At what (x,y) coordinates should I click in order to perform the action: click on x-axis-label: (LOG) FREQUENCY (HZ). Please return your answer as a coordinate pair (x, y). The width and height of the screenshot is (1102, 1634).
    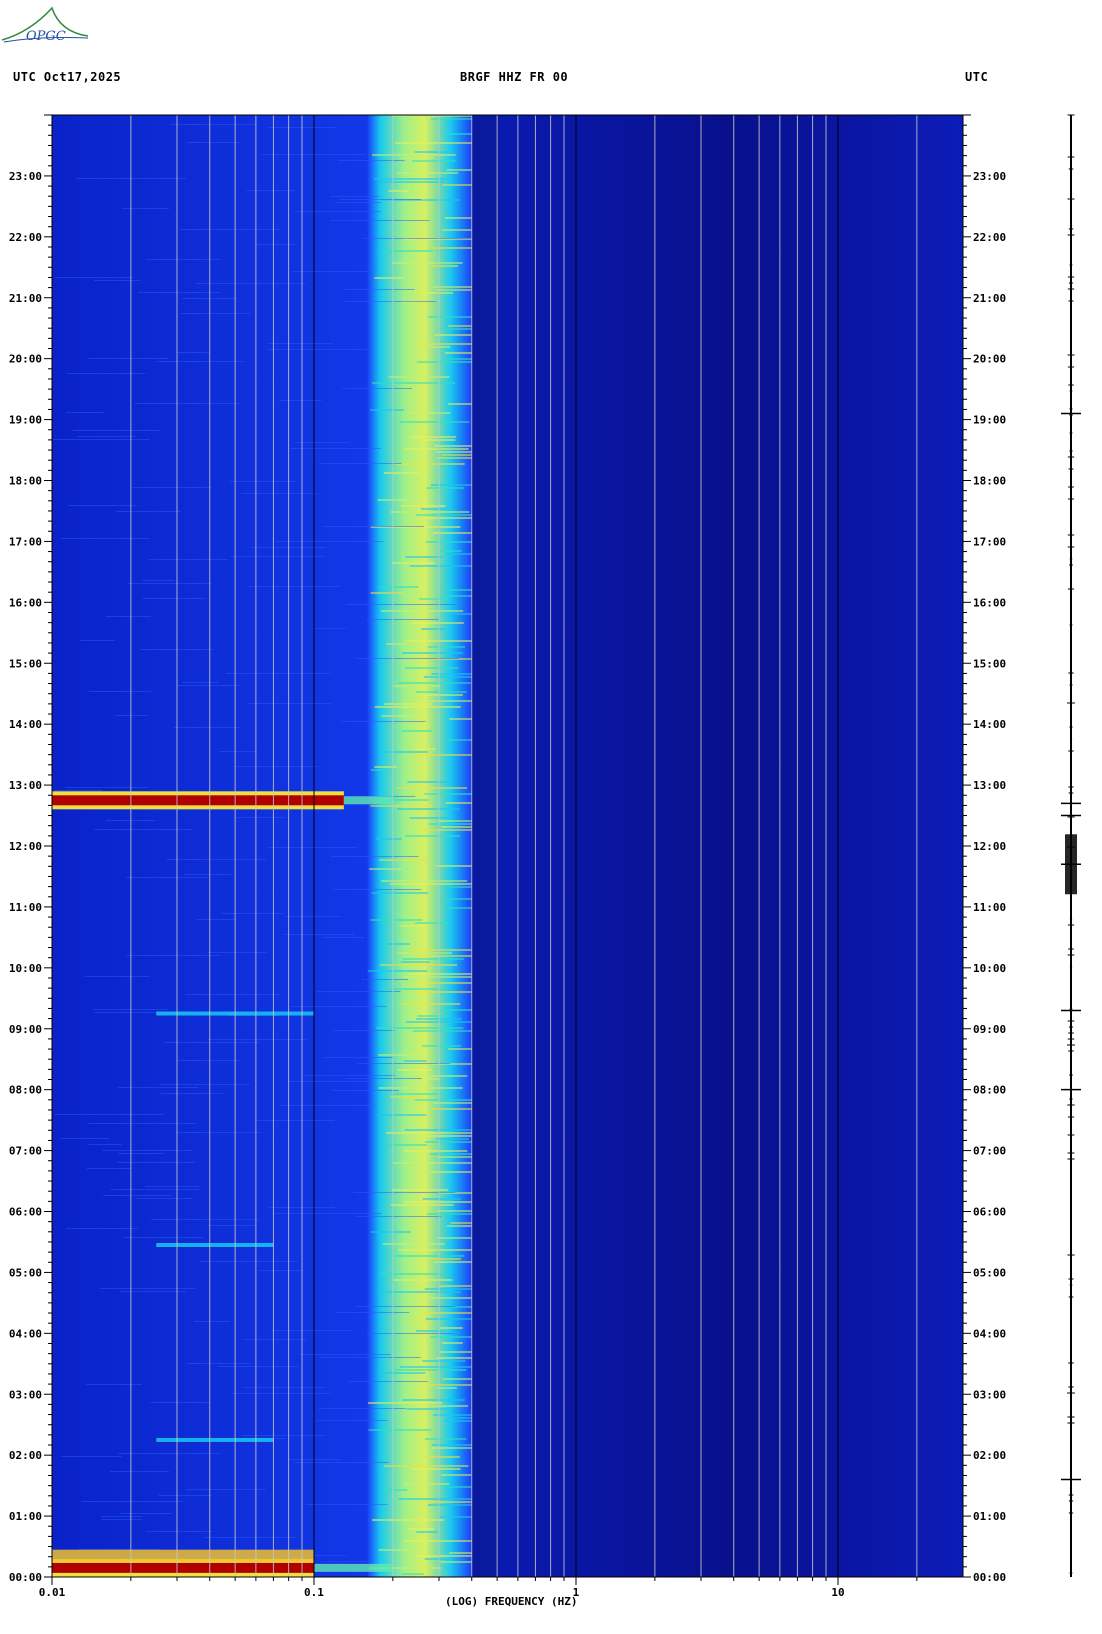
    Looking at the image, I should click on (511, 1601).